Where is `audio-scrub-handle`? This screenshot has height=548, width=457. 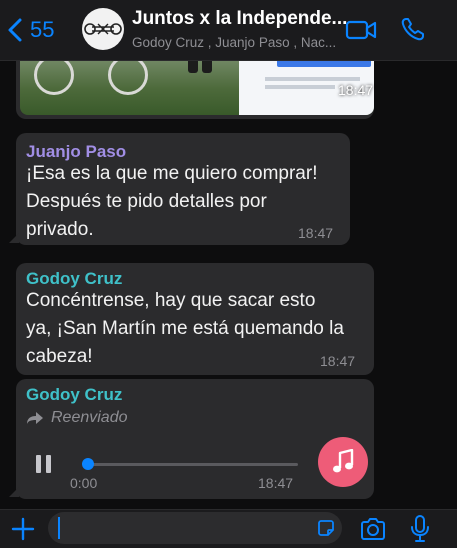 audio-scrub-handle is located at coordinates (88, 464).